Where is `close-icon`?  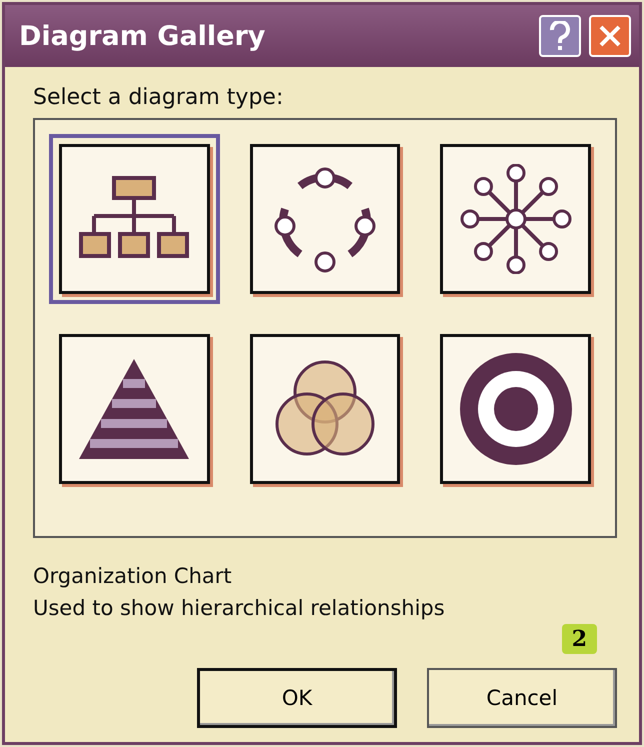
close-icon is located at coordinates (610, 36).